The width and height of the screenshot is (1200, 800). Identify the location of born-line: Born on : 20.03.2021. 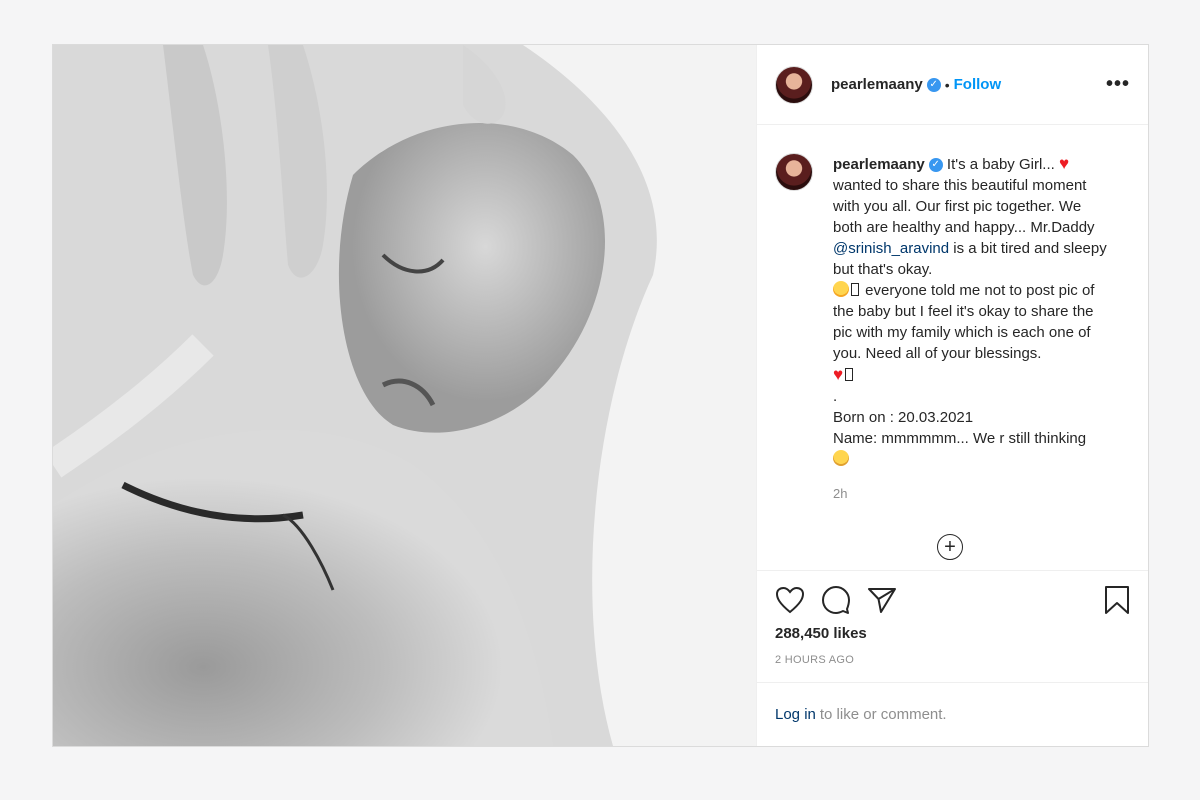
(903, 417).